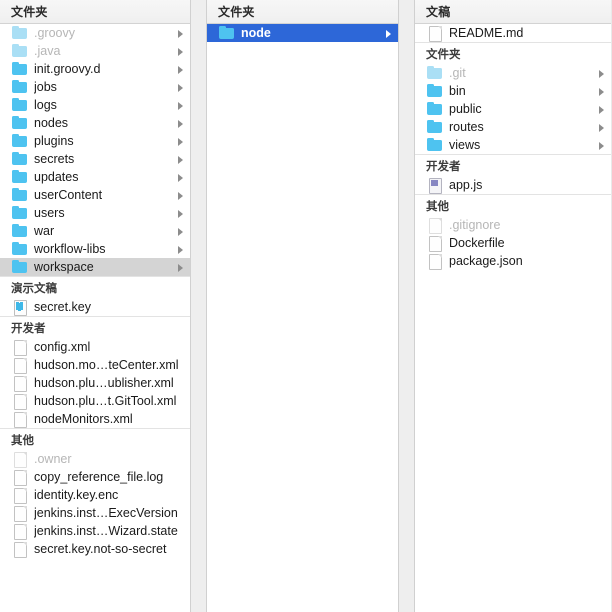  What do you see at coordinates (67, 69) in the screenshot?
I see `list-item-label: init.groovy.d` at bounding box center [67, 69].